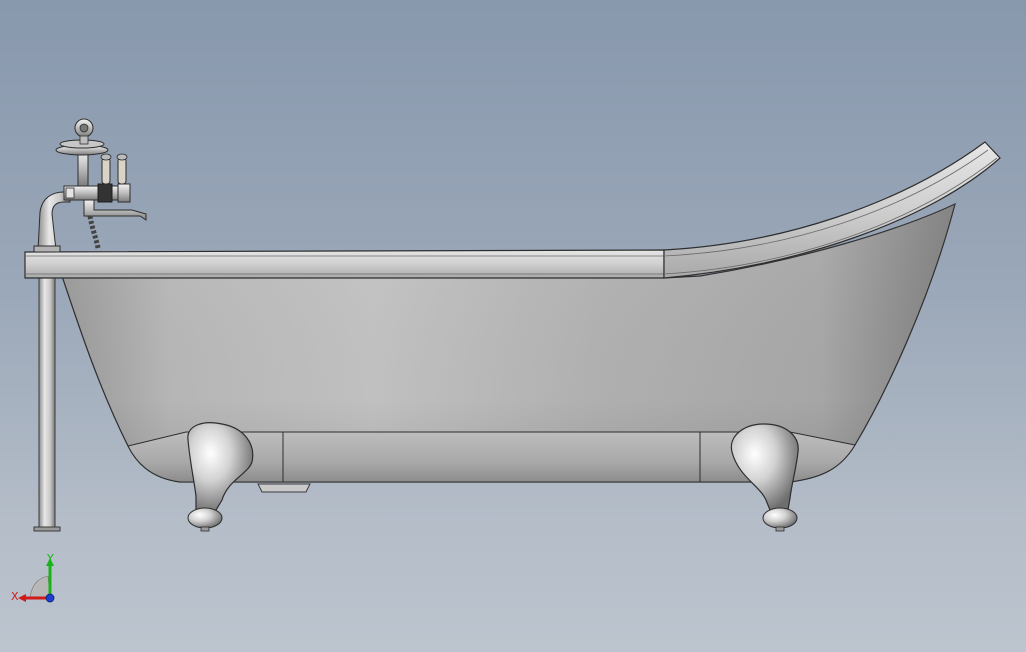 Image resolution: width=1026 pixels, height=652 pixels. What do you see at coordinates (50, 598) in the screenshot?
I see `z-axis-dot` at bounding box center [50, 598].